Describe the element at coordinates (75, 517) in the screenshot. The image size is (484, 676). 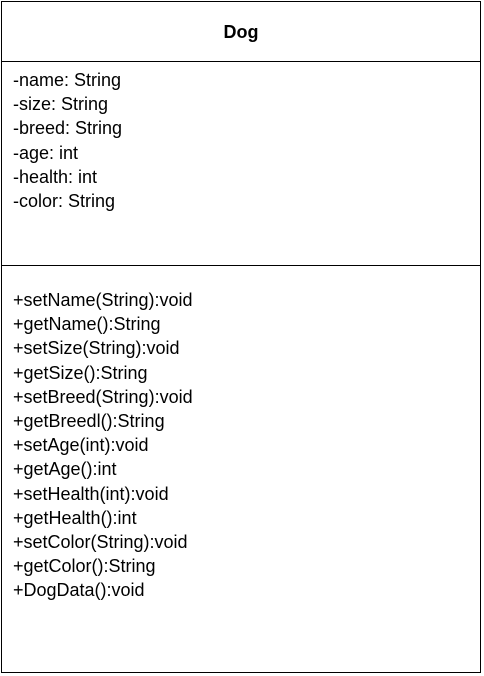
I see `operation-item: +getHealth():int` at that location.